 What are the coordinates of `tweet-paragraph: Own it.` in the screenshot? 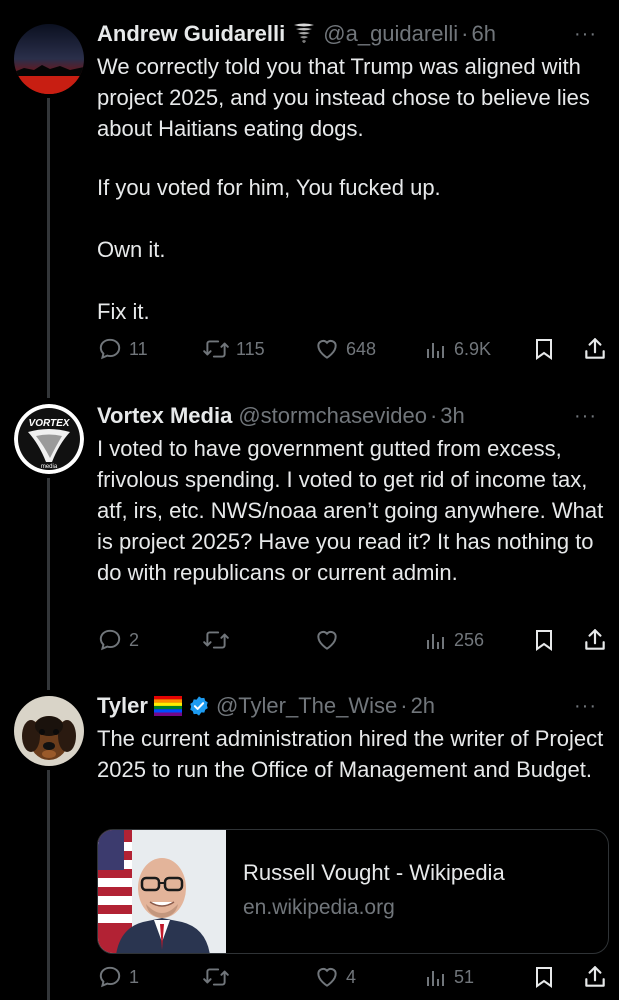 It's located at (131, 249).